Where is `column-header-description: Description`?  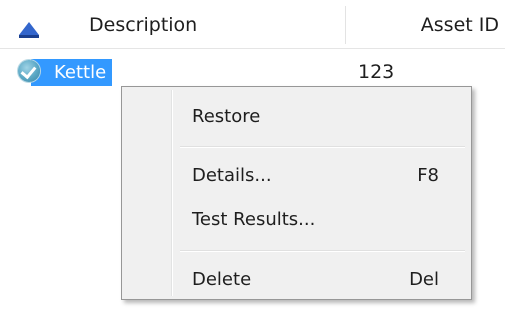
column-header-description: Description is located at coordinates (143, 25).